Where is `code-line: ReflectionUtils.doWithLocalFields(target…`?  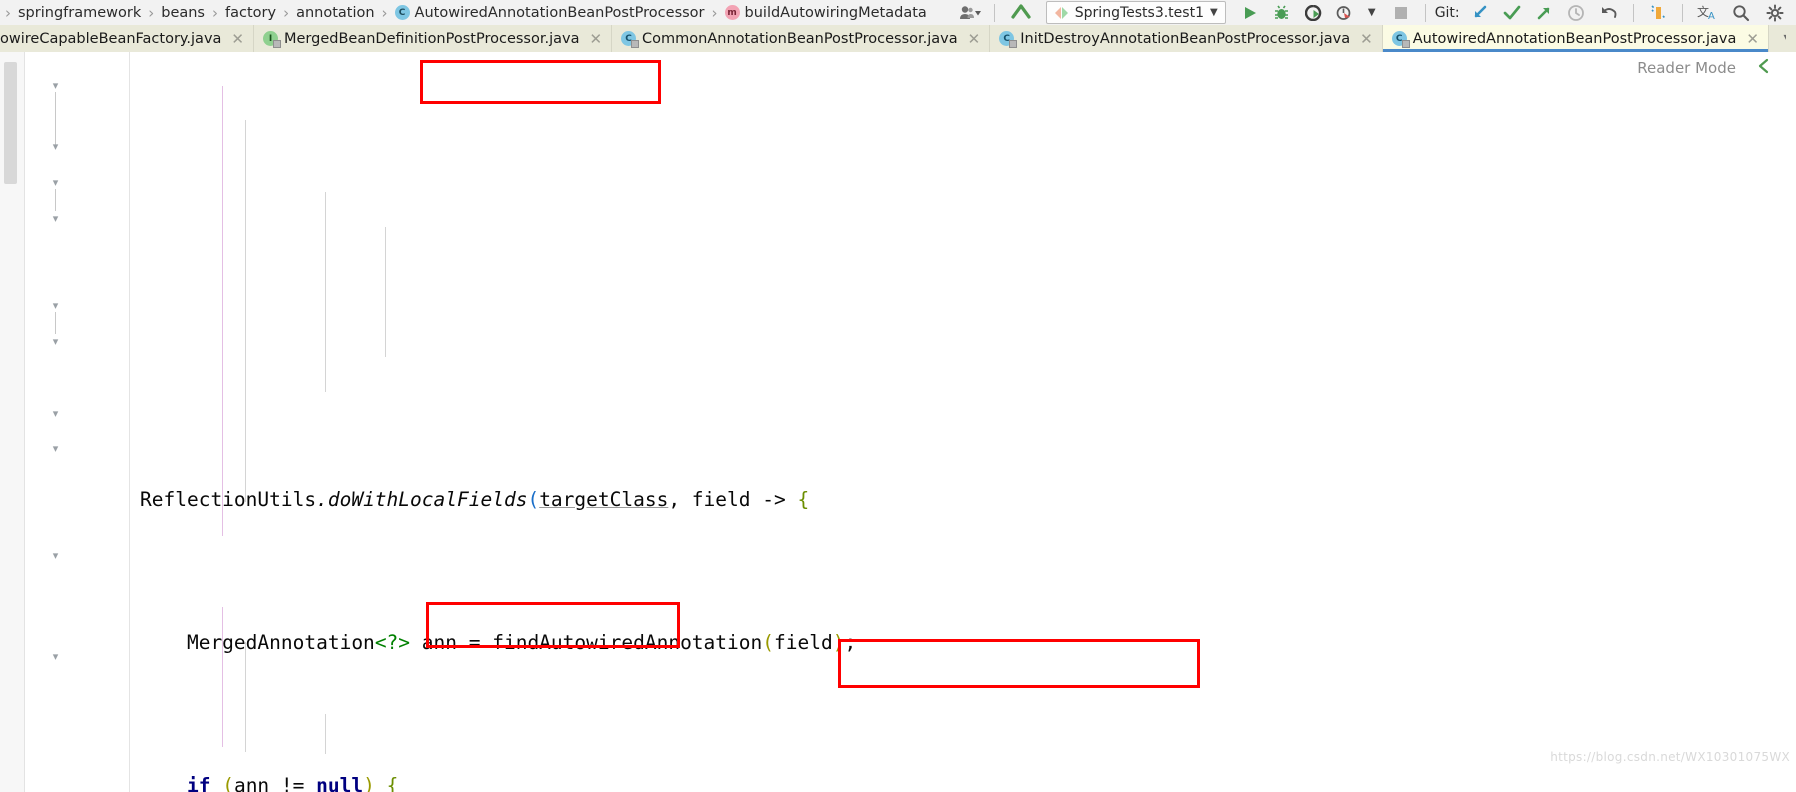 code-line: ReflectionUtils.doWithLocalFields(target… is located at coordinates (475, 499).